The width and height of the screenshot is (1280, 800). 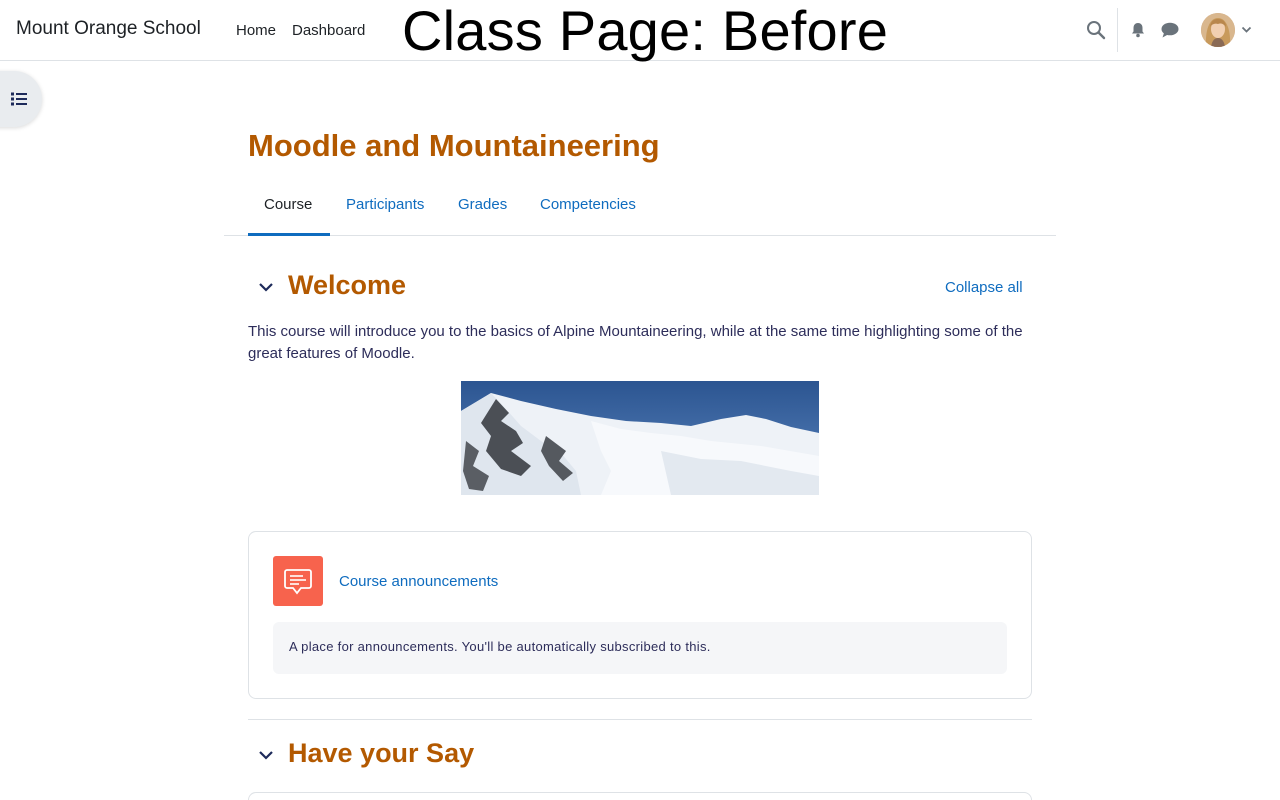 What do you see at coordinates (1138, 30) in the screenshot?
I see `bell-icon` at bounding box center [1138, 30].